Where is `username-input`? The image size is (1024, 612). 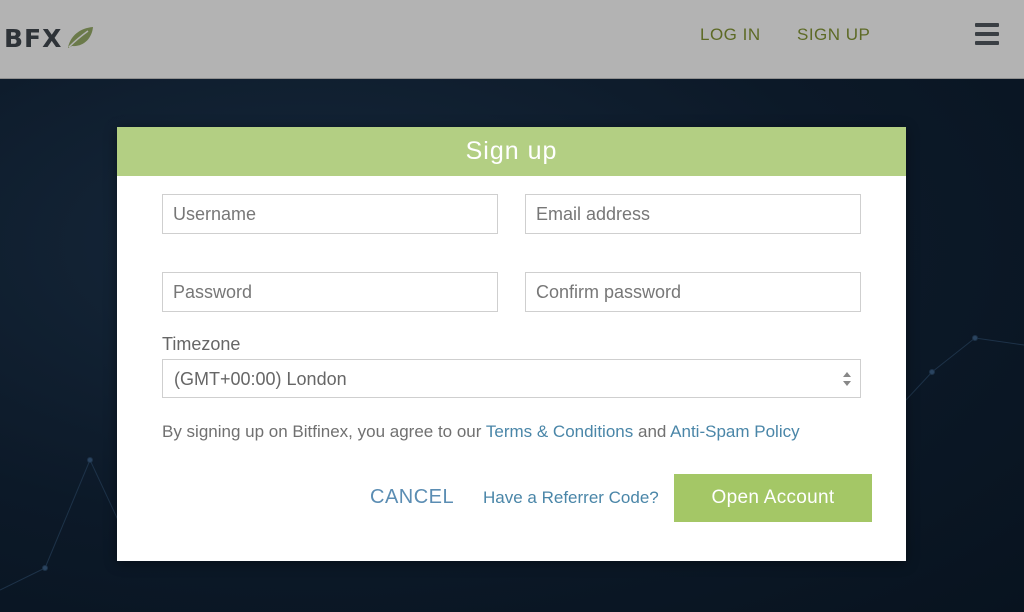
username-input is located at coordinates (330, 214).